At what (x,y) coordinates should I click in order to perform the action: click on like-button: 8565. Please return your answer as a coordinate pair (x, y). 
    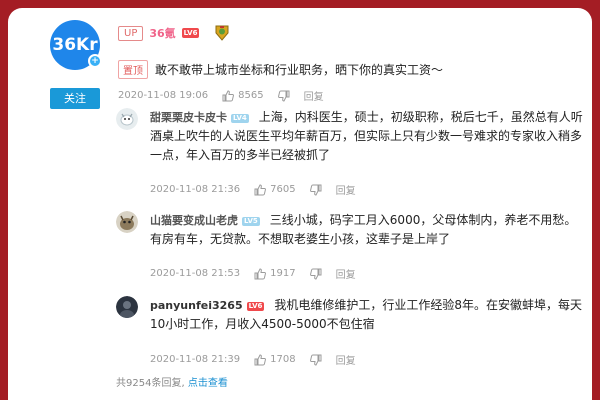
    Looking at the image, I should click on (243, 95).